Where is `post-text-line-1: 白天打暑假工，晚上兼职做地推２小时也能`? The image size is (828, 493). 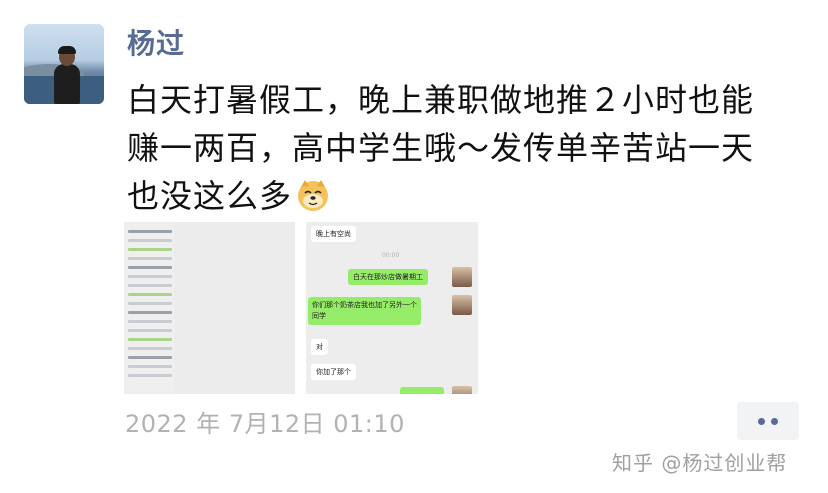 post-text-line-1: 白天打暑假工，晚上兼职做地推２小时也能 is located at coordinates (441, 100).